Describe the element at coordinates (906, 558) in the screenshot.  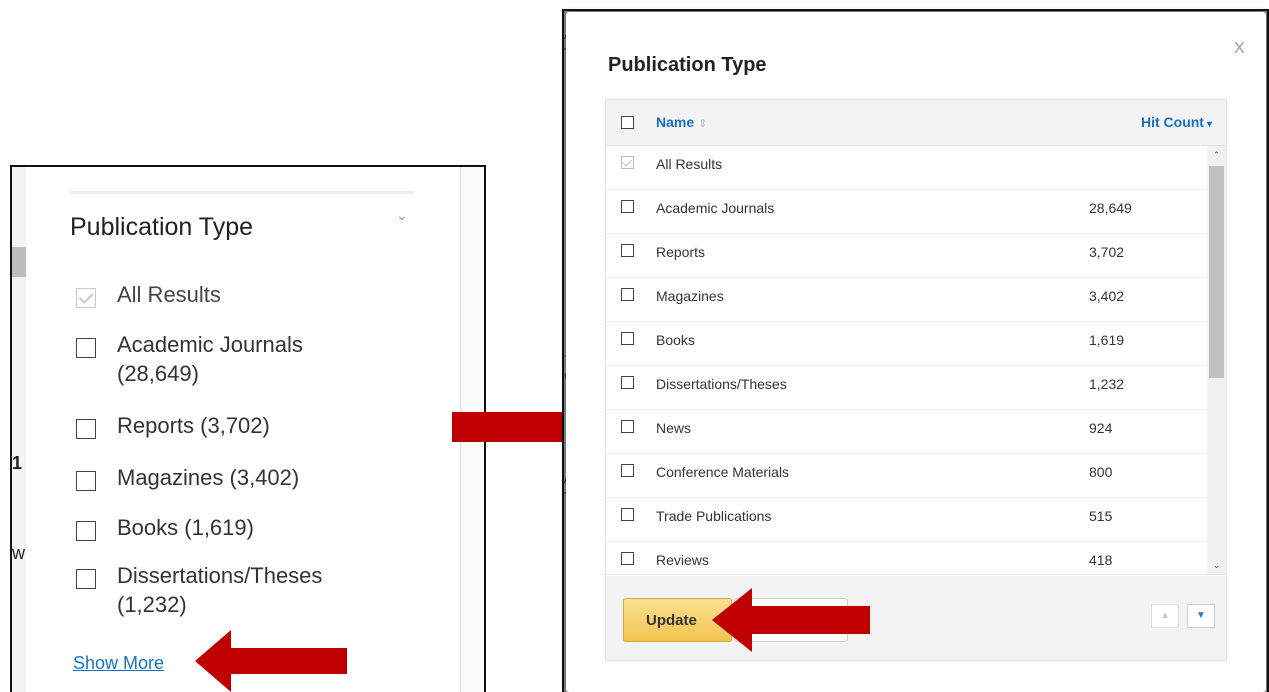
I see `list-item: Reviews 418` at that location.